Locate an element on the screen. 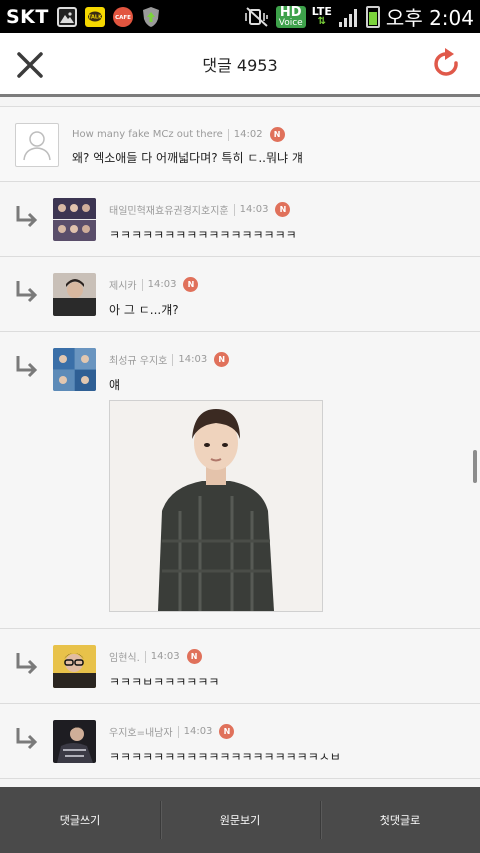  comment-author: 제시카 is located at coordinates (123, 284).